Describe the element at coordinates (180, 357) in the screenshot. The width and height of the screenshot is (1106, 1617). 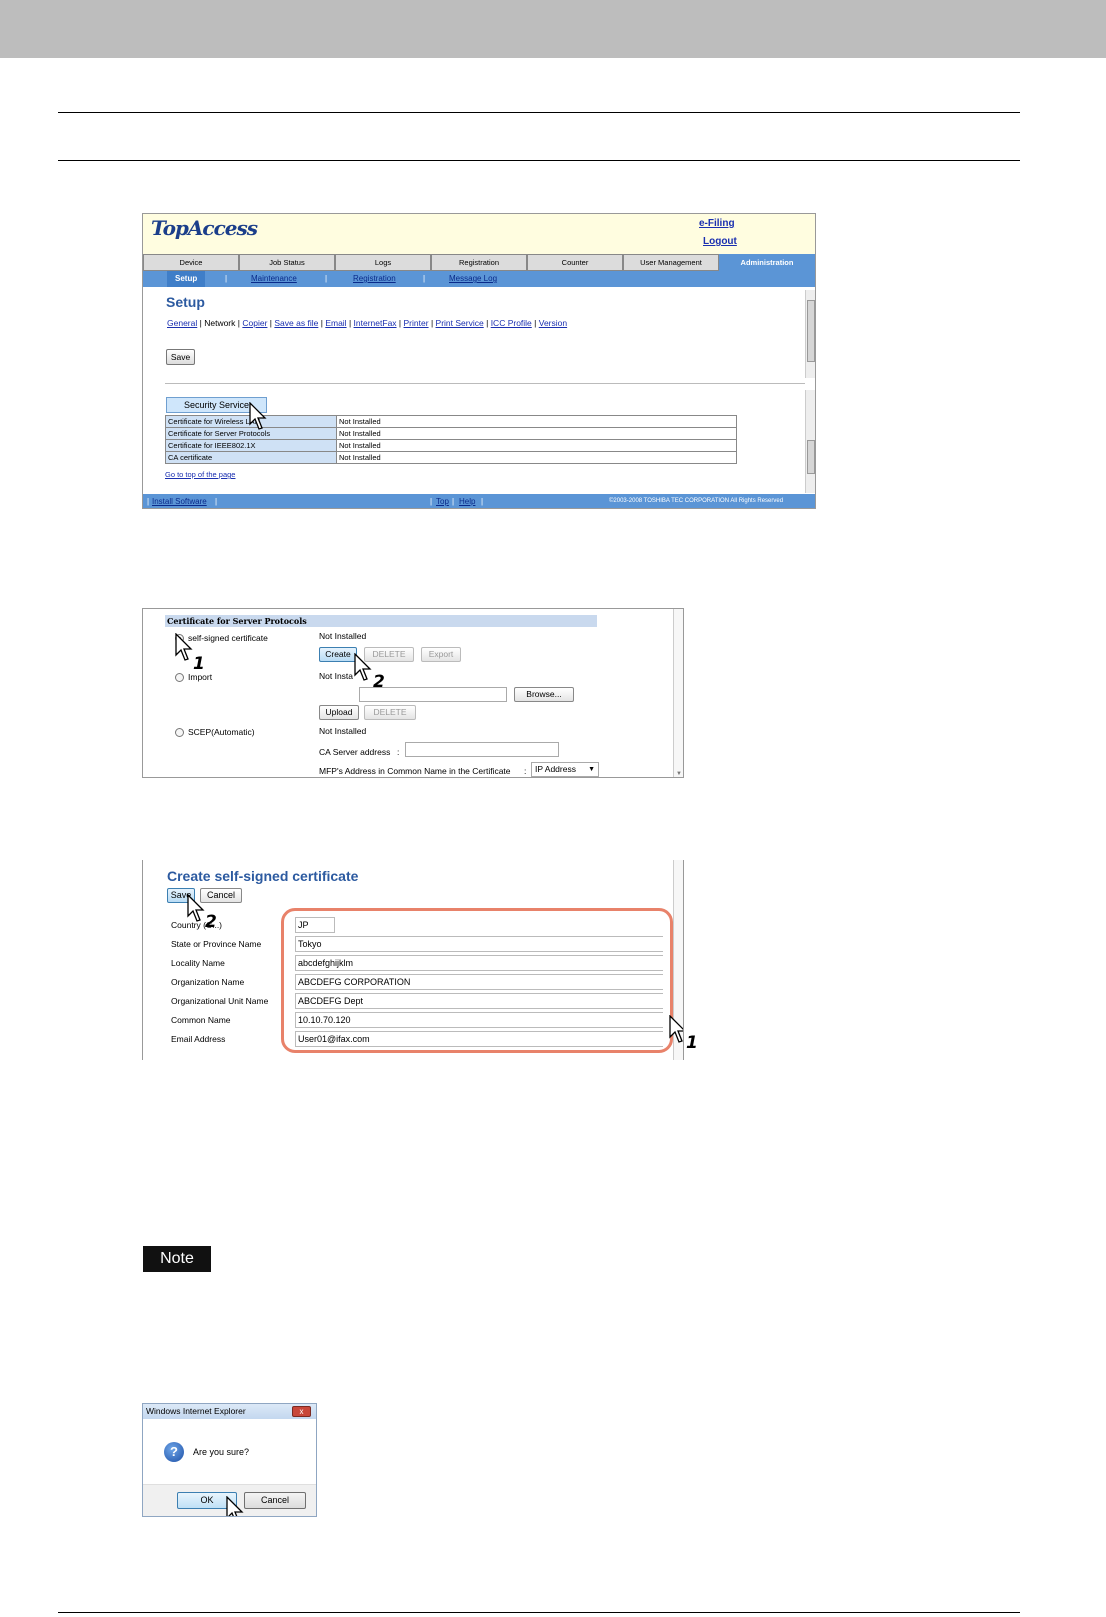
I see `save-button: Save` at that location.